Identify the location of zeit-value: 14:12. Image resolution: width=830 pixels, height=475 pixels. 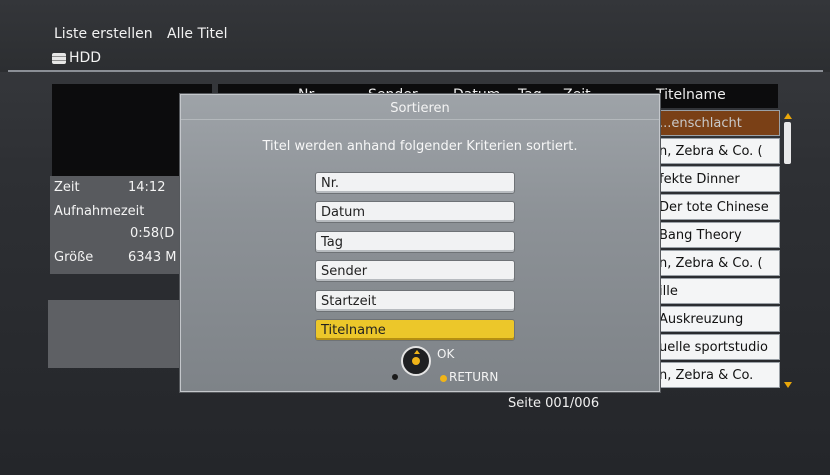
(147, 187).